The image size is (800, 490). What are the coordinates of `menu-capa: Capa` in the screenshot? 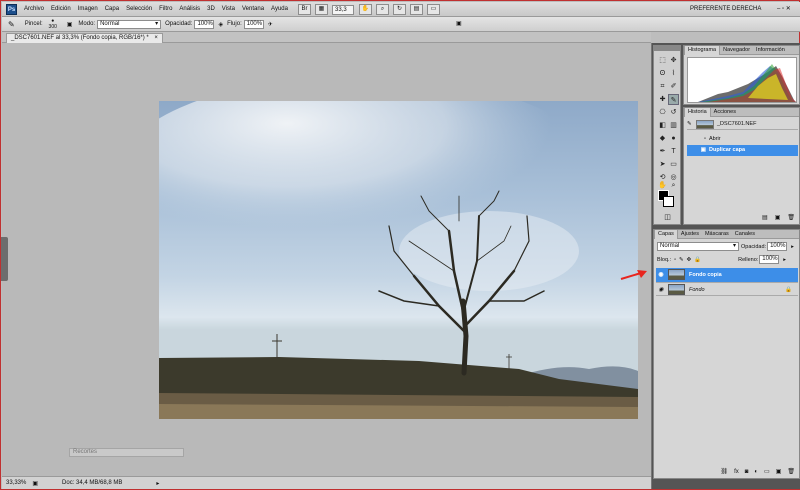 It's located at (112, 9).